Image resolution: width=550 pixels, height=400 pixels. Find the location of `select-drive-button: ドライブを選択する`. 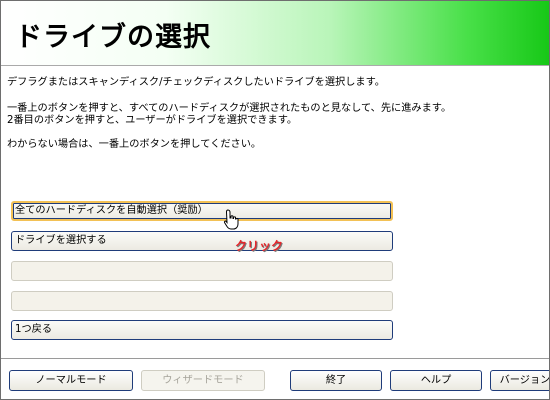

select-drive-button: ドライブを選択する is located at coordinates (202, 241).